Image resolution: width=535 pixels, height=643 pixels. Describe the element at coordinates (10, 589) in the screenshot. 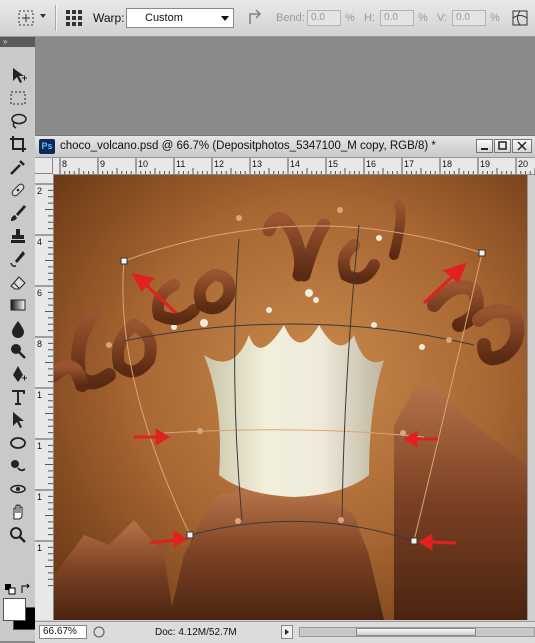

I see `default-colors-icon` at that location.